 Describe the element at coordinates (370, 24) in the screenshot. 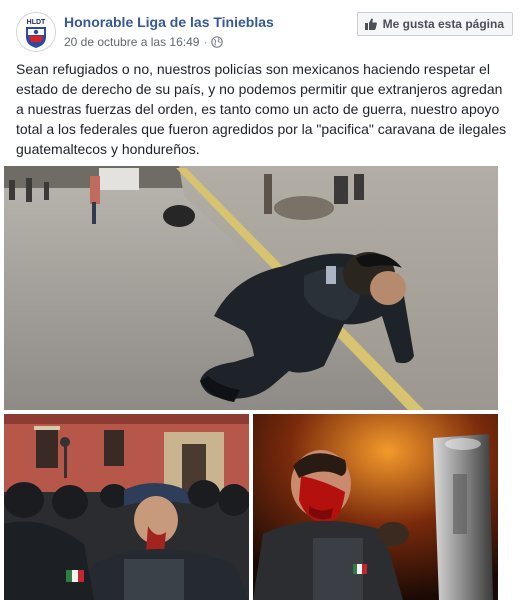

I see `thumbs-up-icon` at that location.